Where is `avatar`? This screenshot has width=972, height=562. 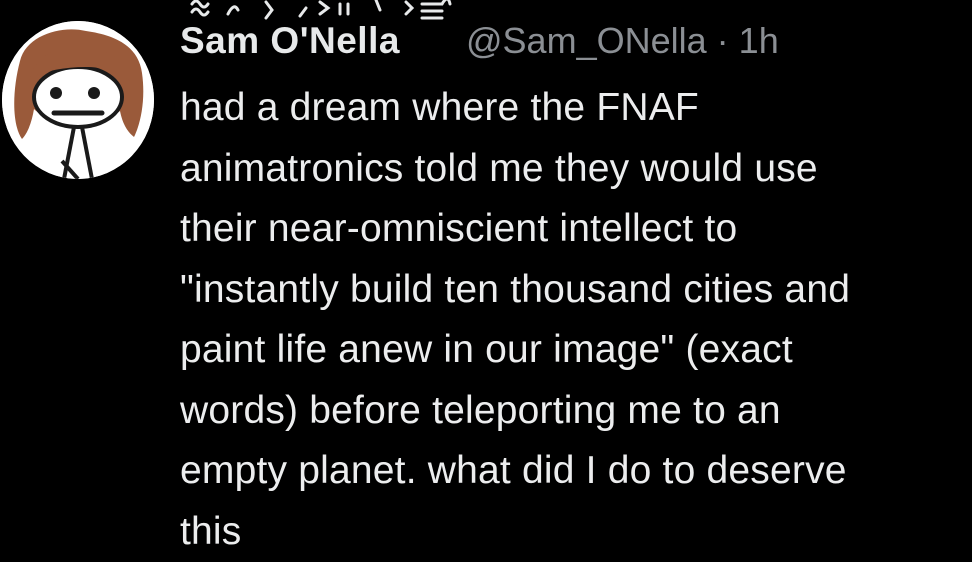 avatar is located at coordinates (78, 100).